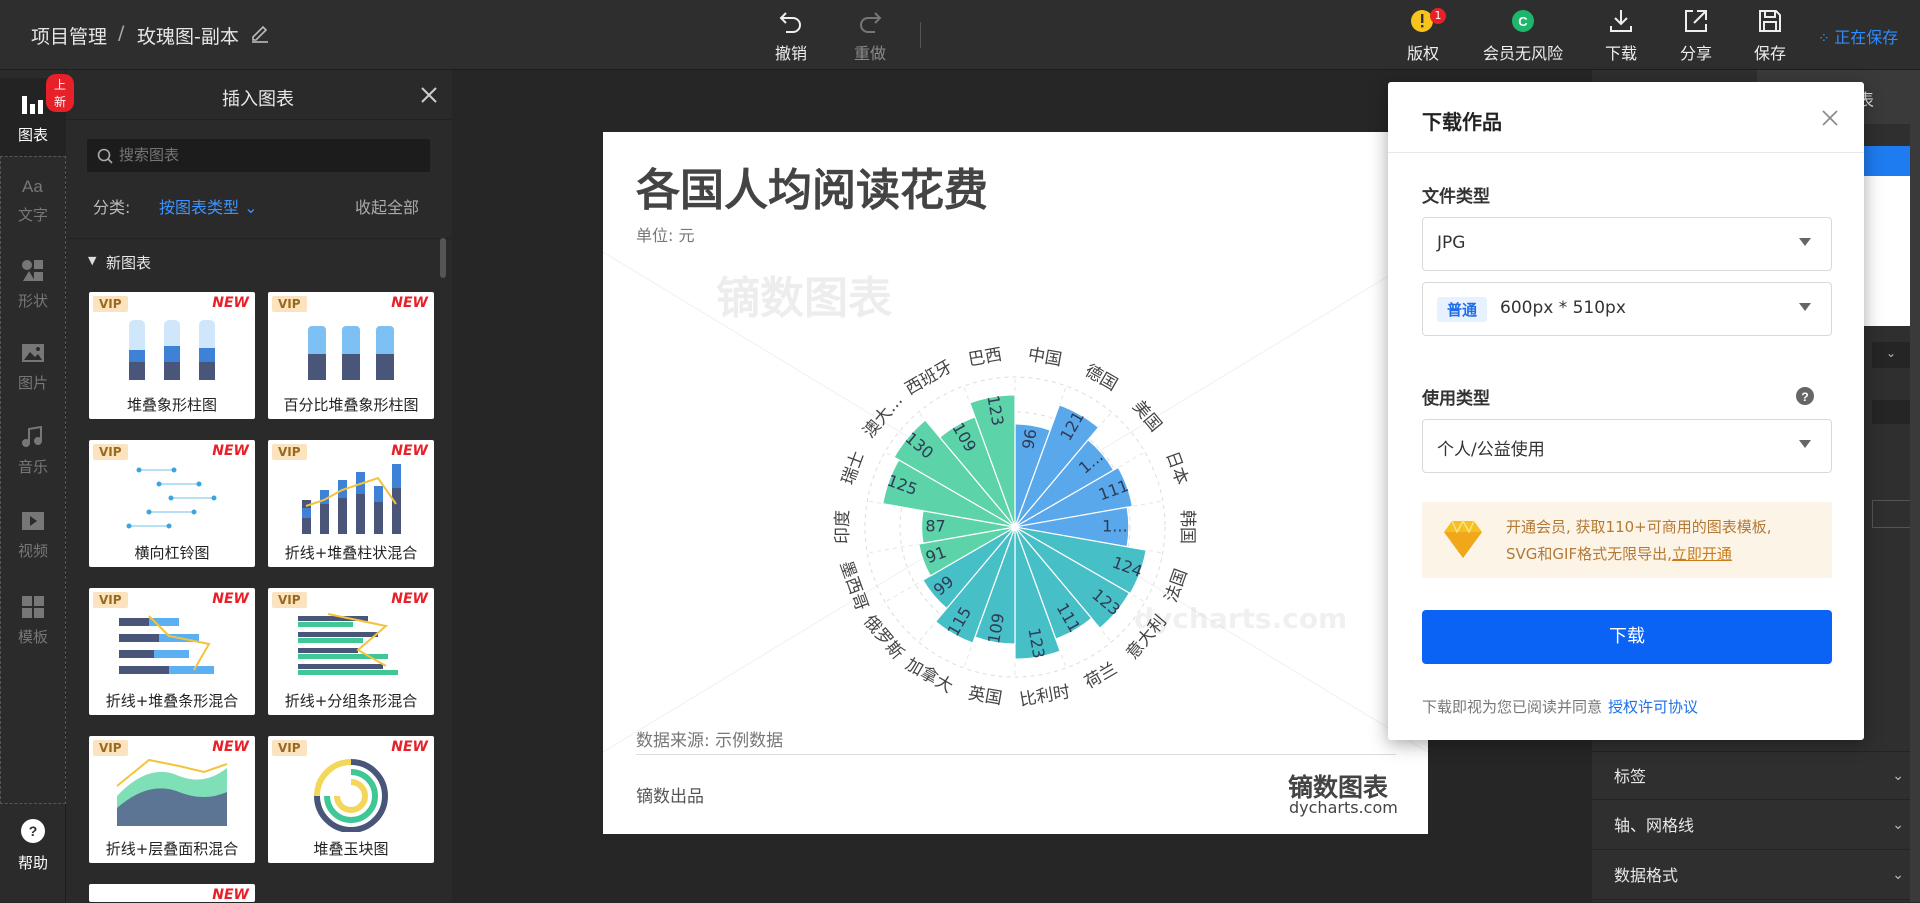  What do you see at coordinates (92, 260) in the screenshot?
I see `caret-down-icon: ▼` at bounding box center [92, 260].